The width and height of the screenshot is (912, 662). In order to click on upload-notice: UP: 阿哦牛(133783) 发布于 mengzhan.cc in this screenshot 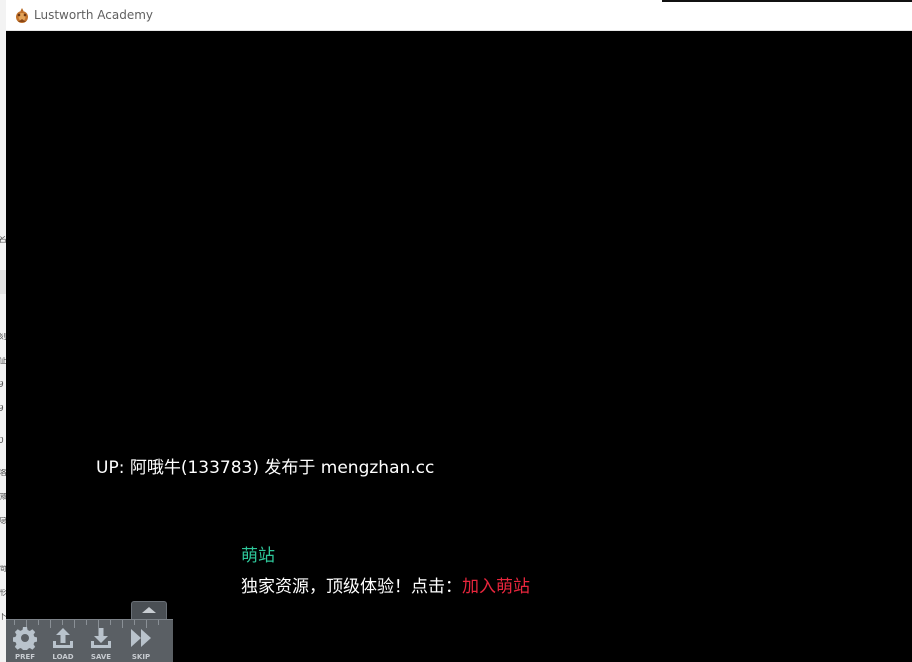, I will do `click(265, 468)`.